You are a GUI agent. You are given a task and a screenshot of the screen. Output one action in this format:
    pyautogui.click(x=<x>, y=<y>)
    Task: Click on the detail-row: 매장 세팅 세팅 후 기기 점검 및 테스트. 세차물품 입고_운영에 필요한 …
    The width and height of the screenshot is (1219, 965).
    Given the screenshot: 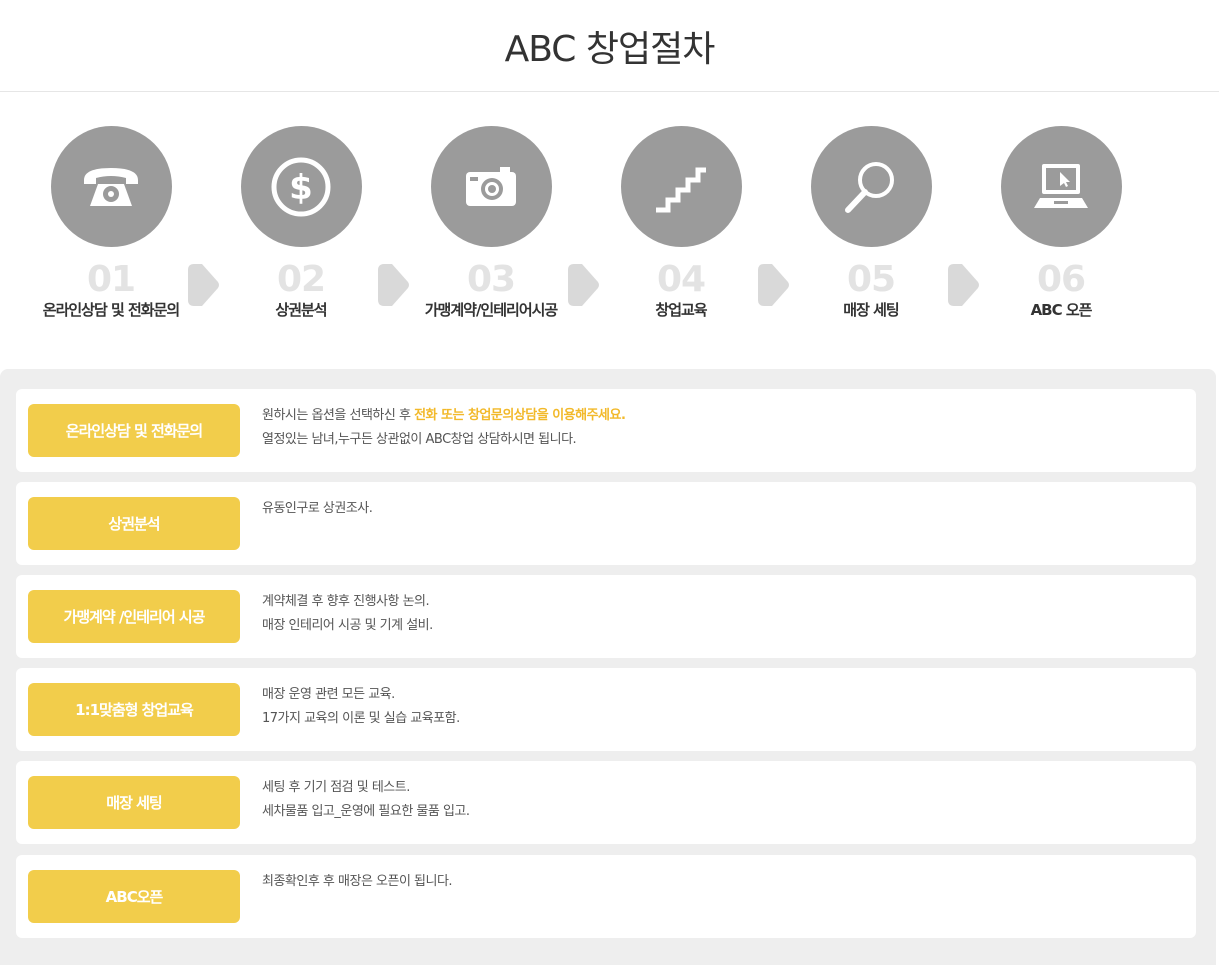 What is the action you would take?
    pyautogui.click(x=606, y=802)
    